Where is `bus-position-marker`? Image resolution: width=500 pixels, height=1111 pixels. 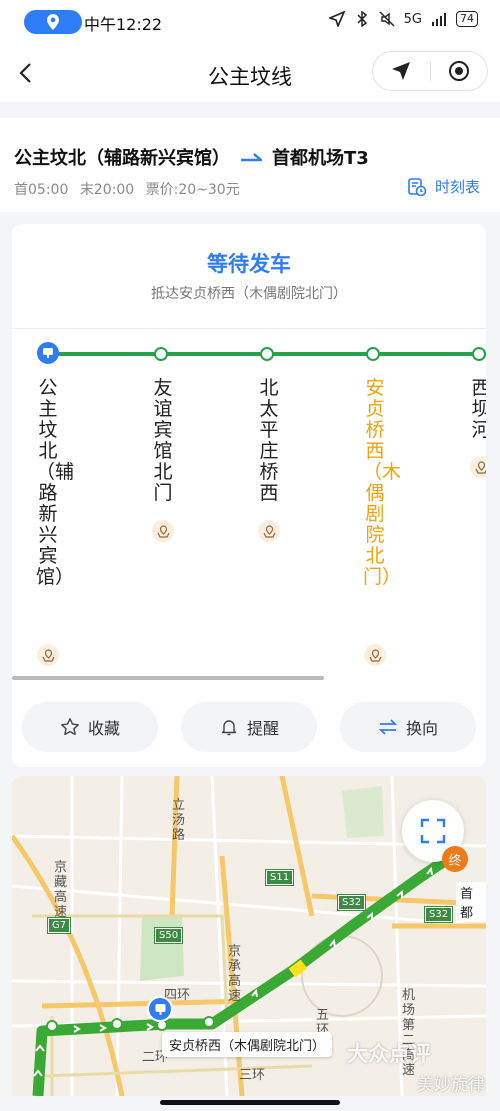
bus-position-marker is located at coordinates (160, 1009).